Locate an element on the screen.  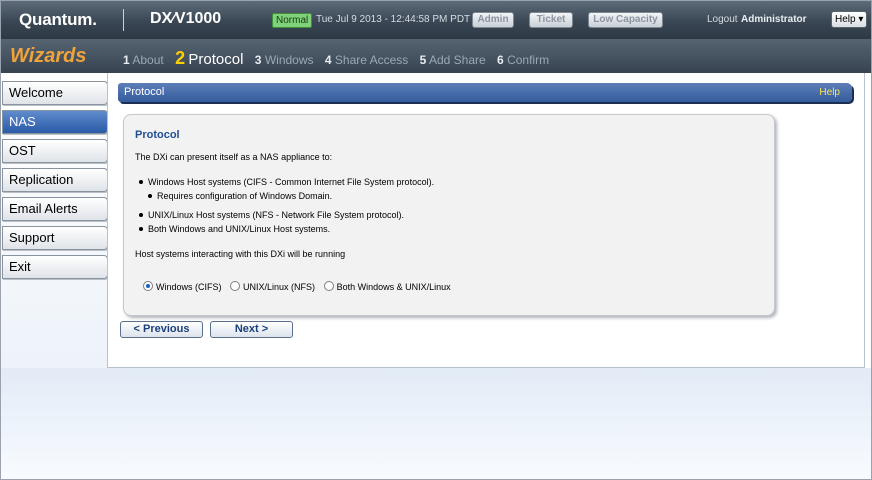
status-badge: Normal is located at coordinates (292, 20).